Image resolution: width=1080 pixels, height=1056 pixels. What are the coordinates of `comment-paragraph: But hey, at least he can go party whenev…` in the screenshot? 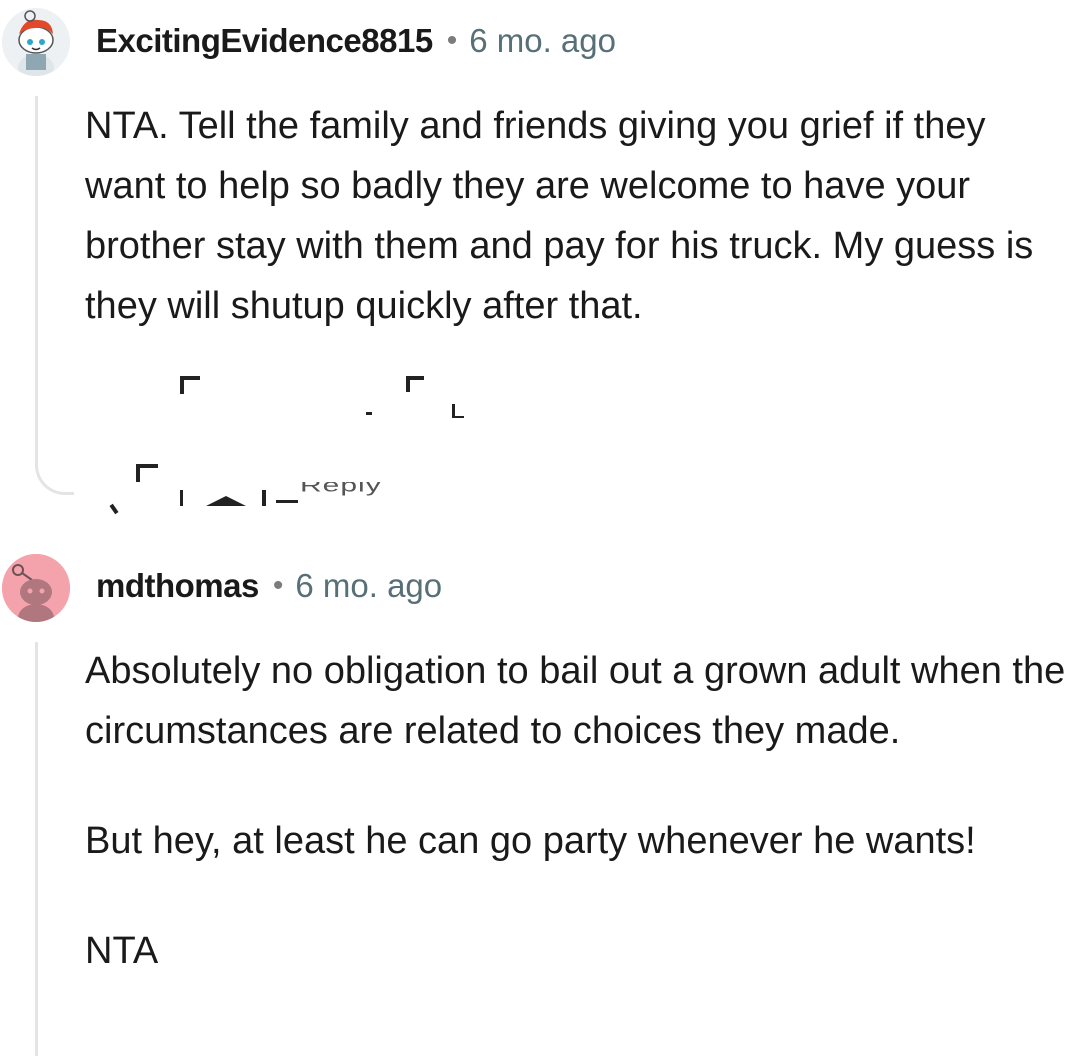 It's located at (530, 841).